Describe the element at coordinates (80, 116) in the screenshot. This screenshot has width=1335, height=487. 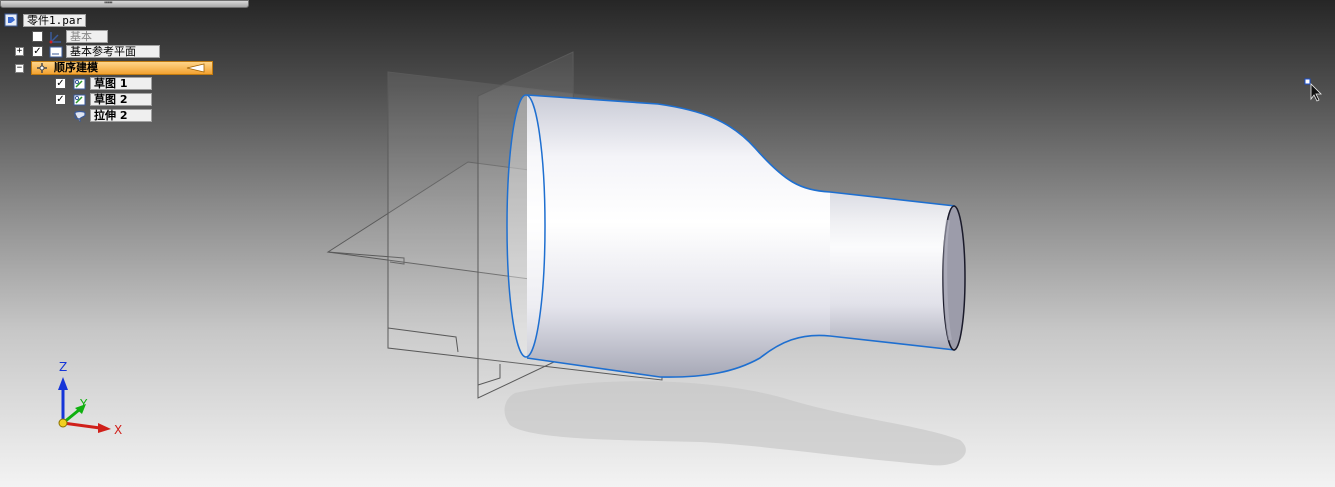
I see `extrude-icon` at that location.